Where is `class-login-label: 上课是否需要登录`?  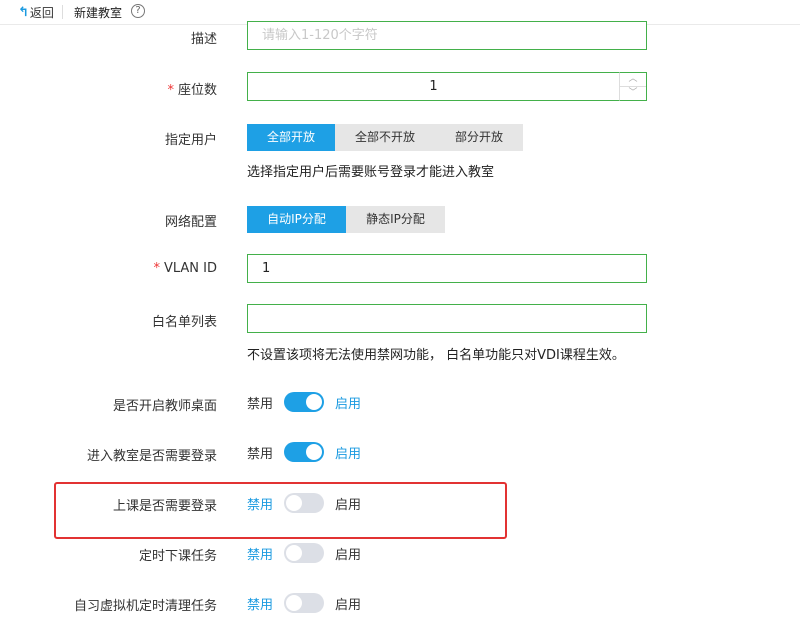 class-login-label: 上课是否需要登录 is located at coordinates (164, 506).